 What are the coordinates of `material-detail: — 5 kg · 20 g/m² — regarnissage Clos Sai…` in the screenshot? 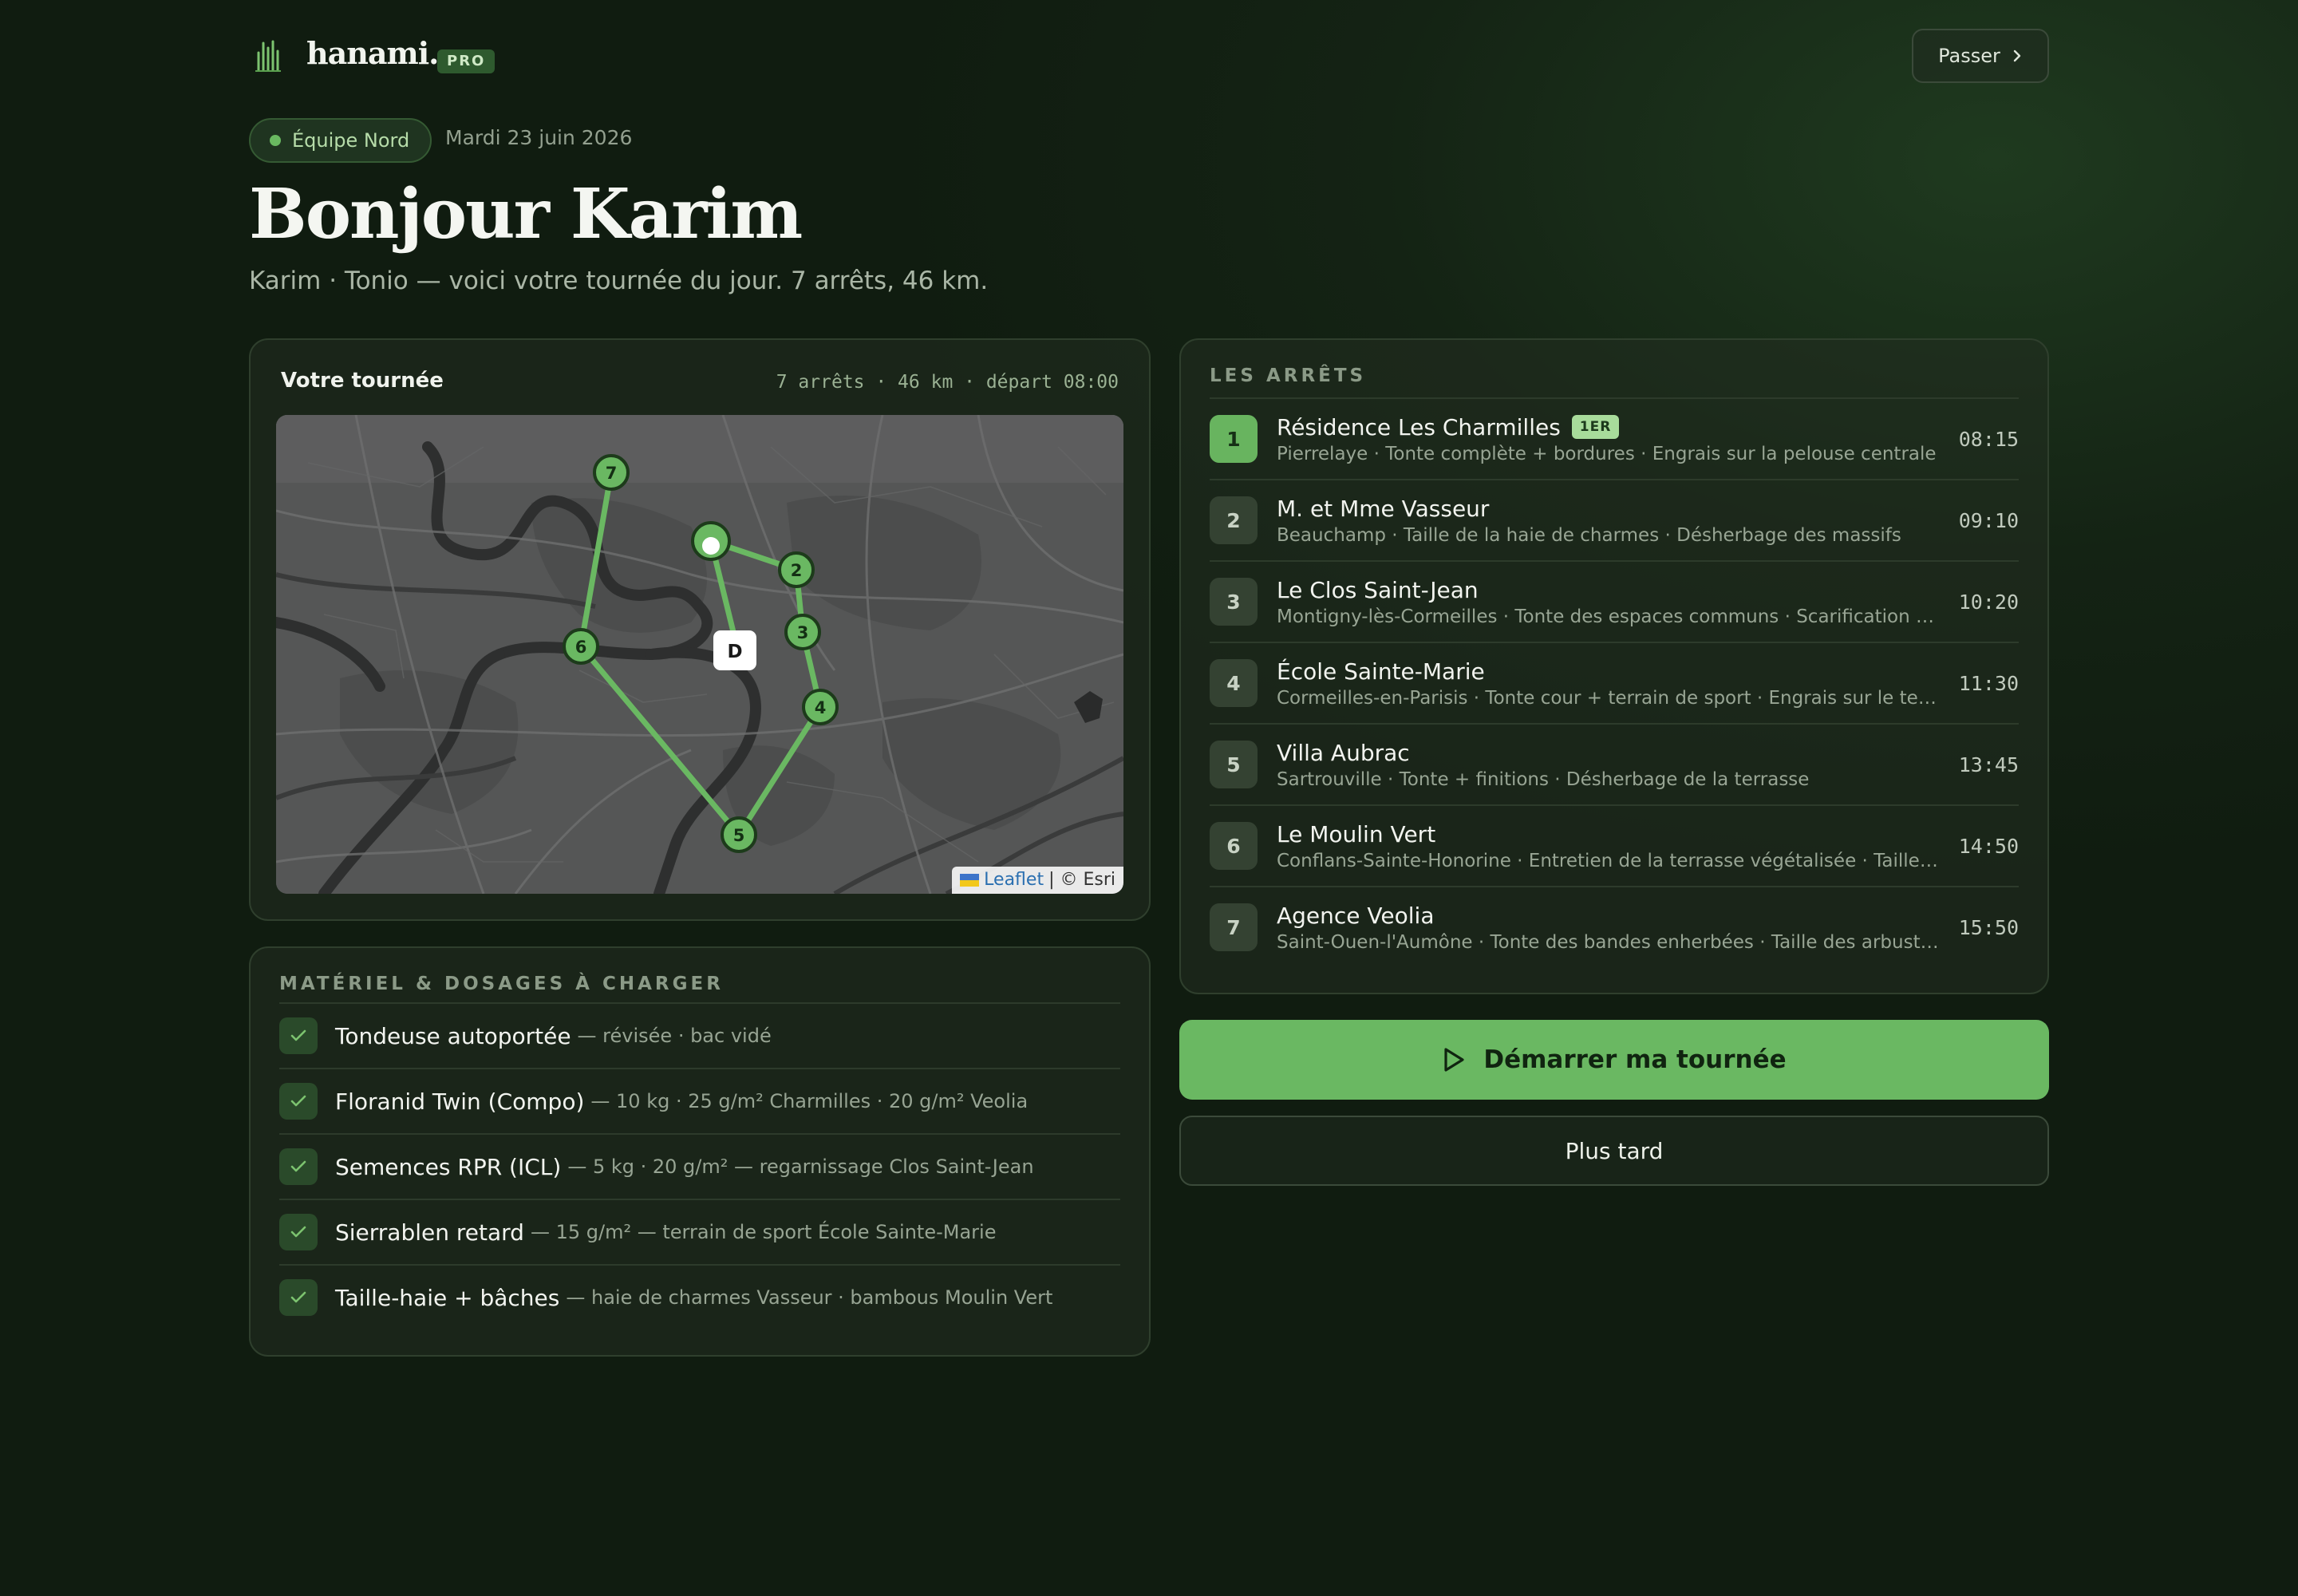 It's located at (801, 1167).